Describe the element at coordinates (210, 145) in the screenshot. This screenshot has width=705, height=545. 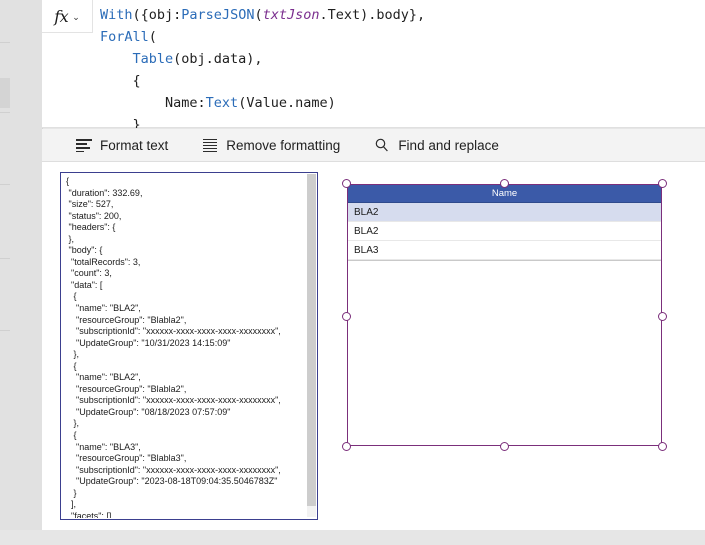
I see `remove-formatting-icon` at that location.